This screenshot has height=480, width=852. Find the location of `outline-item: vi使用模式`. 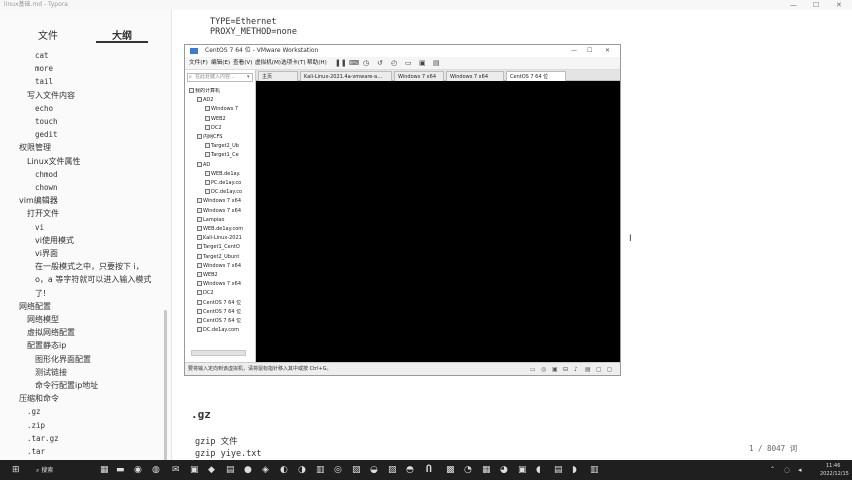

outline-item: vi使用模式 is located at coordinates (54, 241).